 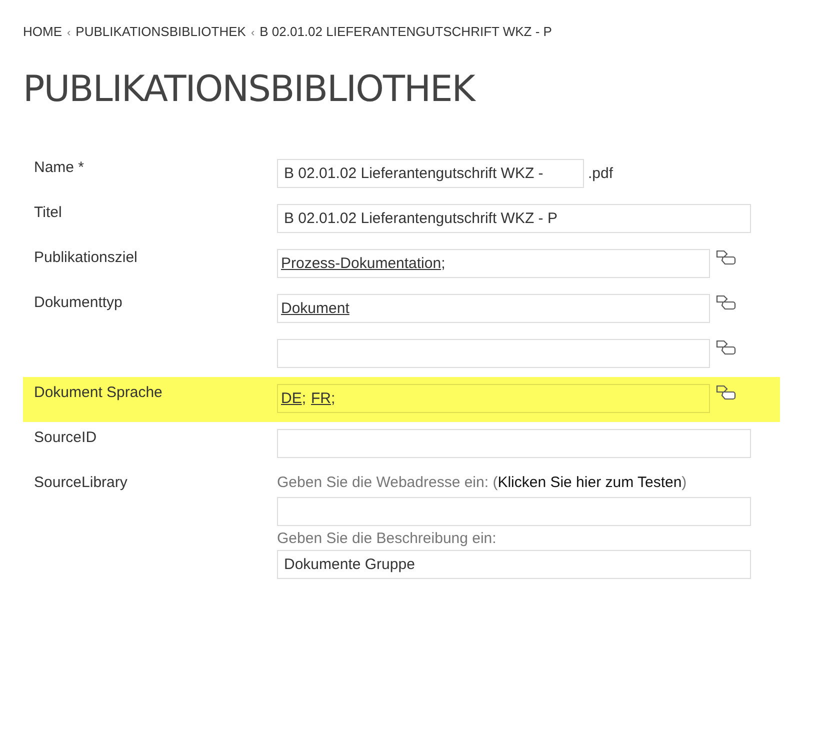 What do you see at coordinates (601, 173) in the screenshot?
I see `file-extension: .pdf` at bounding box center [601, 173].